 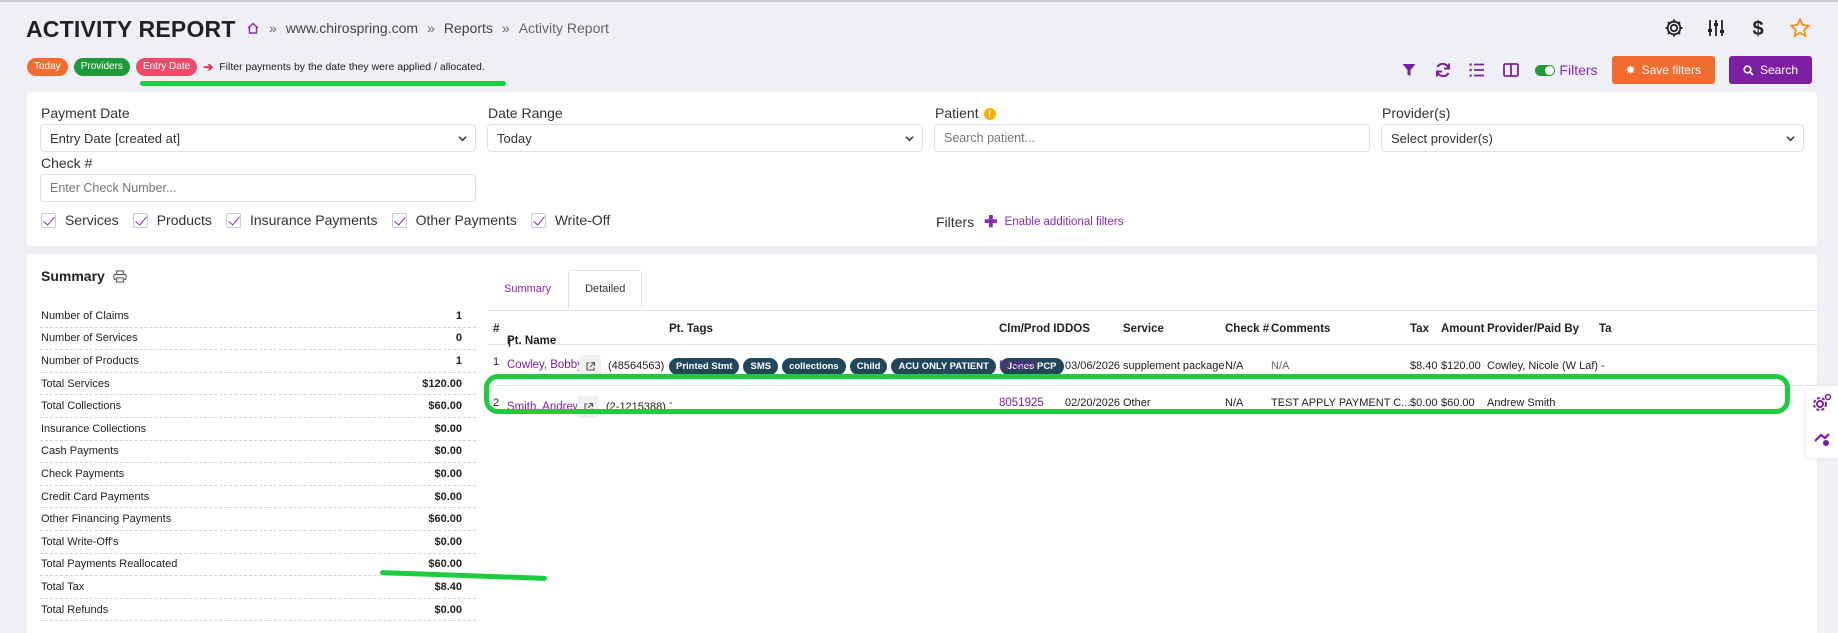 What do you see at coordinates (258, 138) in the screenshot?
I see `payment-date-select: Entry Date [created at]` at bounding box center [258, 138].